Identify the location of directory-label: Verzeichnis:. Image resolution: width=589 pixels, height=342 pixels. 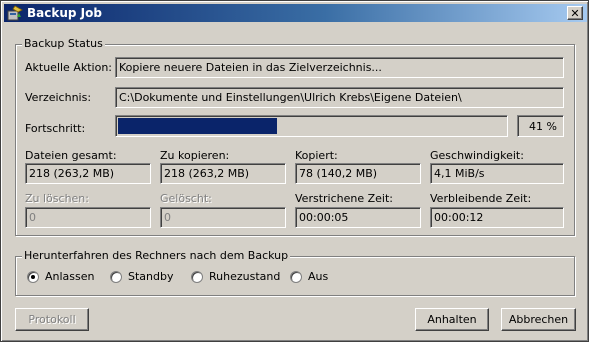
(58, 97).